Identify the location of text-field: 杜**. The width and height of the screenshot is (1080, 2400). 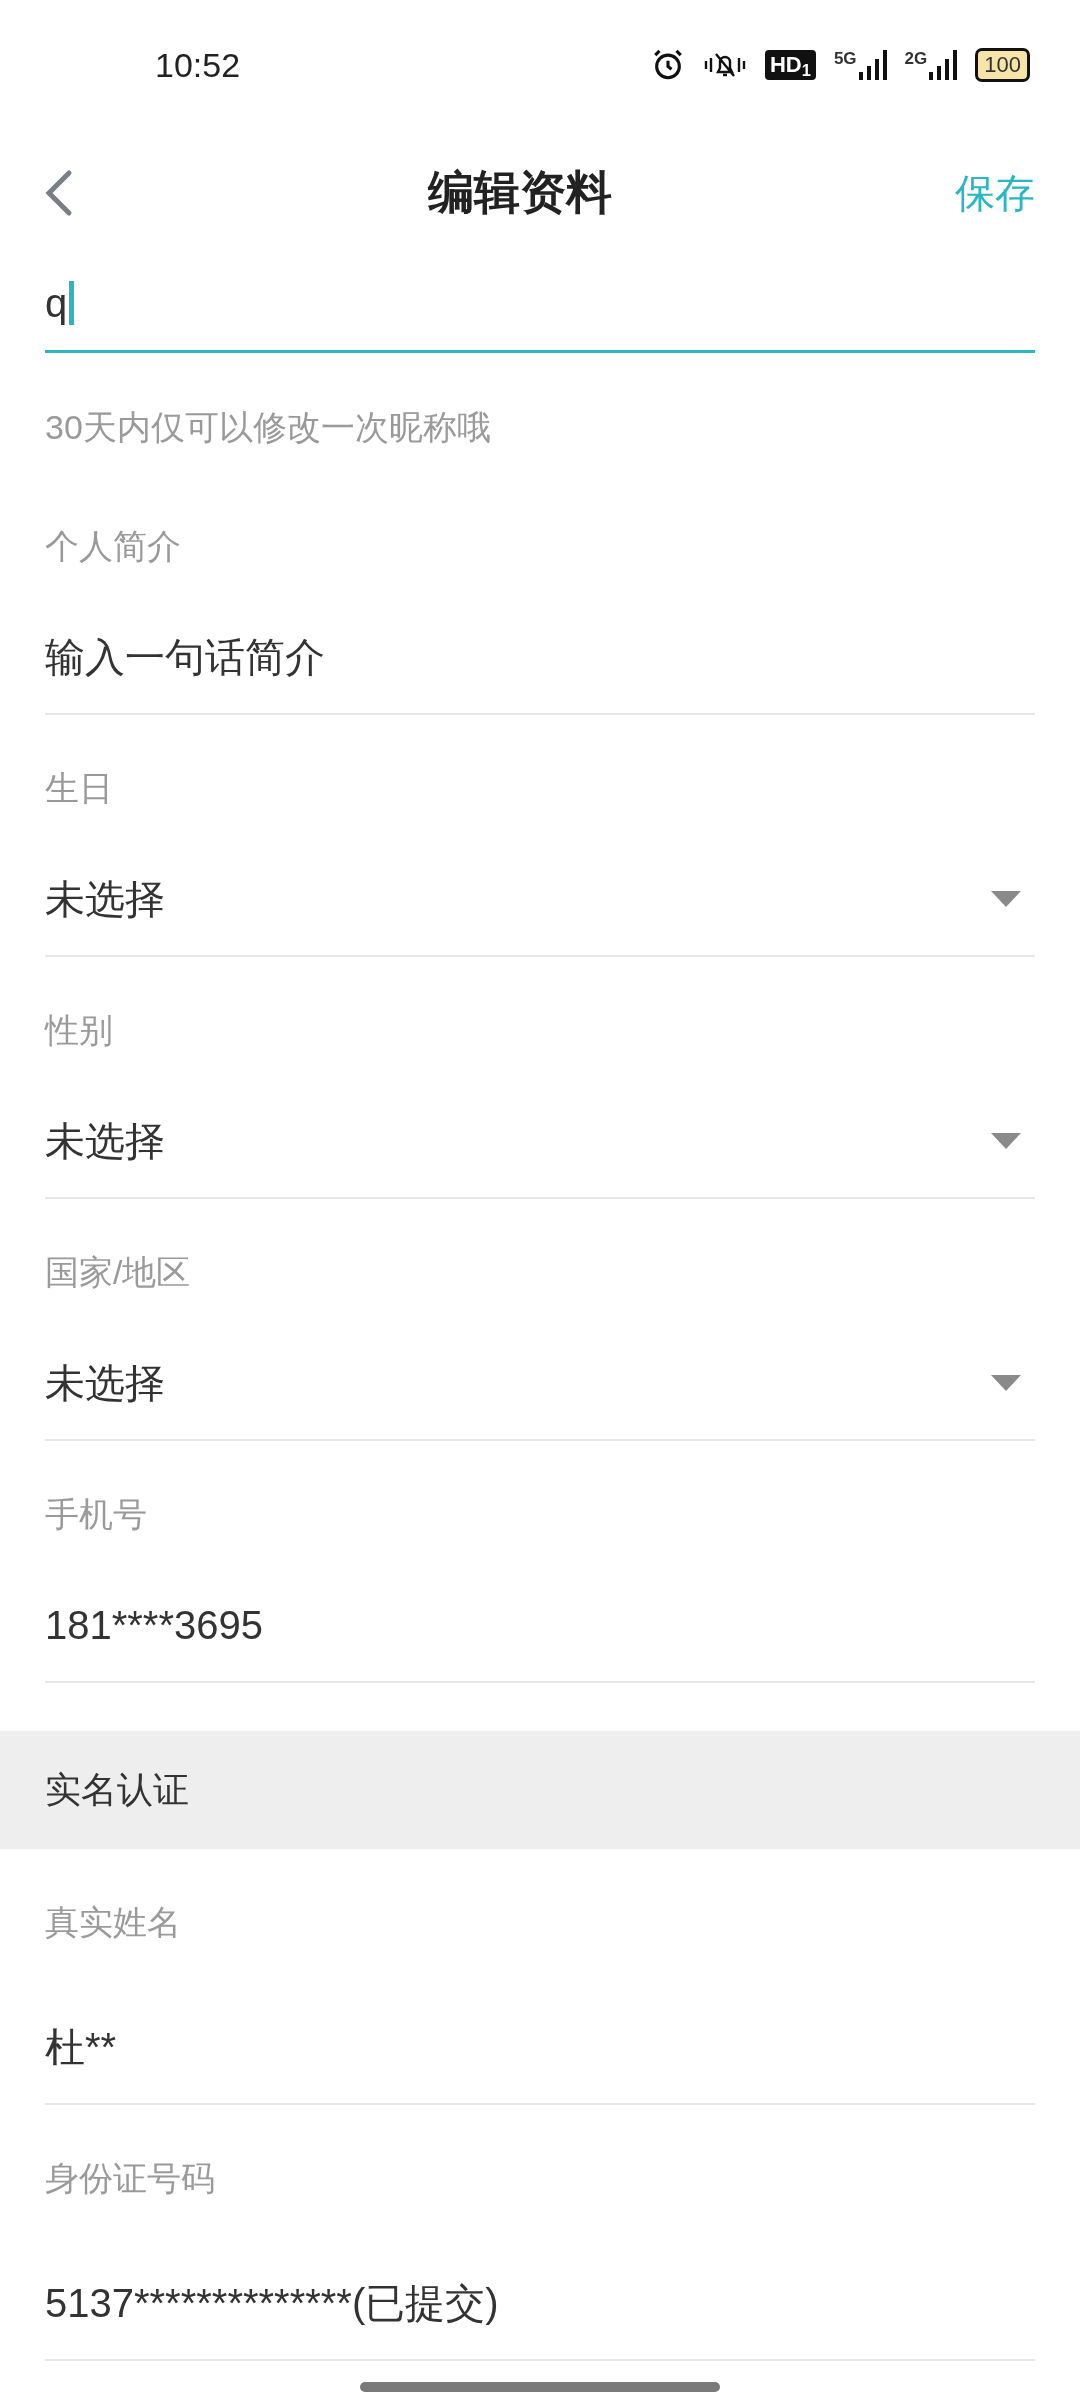
(540, 2047).